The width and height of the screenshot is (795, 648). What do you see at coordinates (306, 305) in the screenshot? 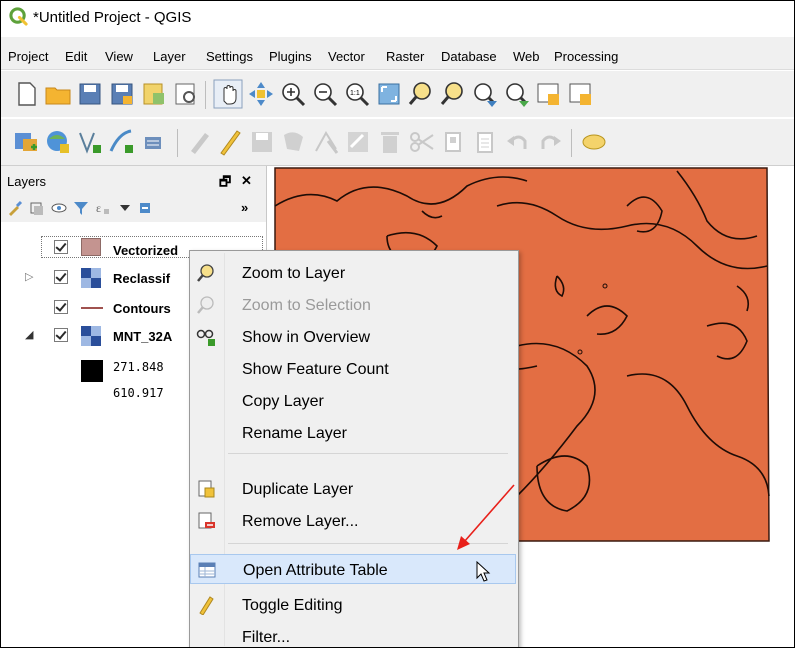
I see `menu-item-label: Zoom to Selection` at bounding box center [306, 305].